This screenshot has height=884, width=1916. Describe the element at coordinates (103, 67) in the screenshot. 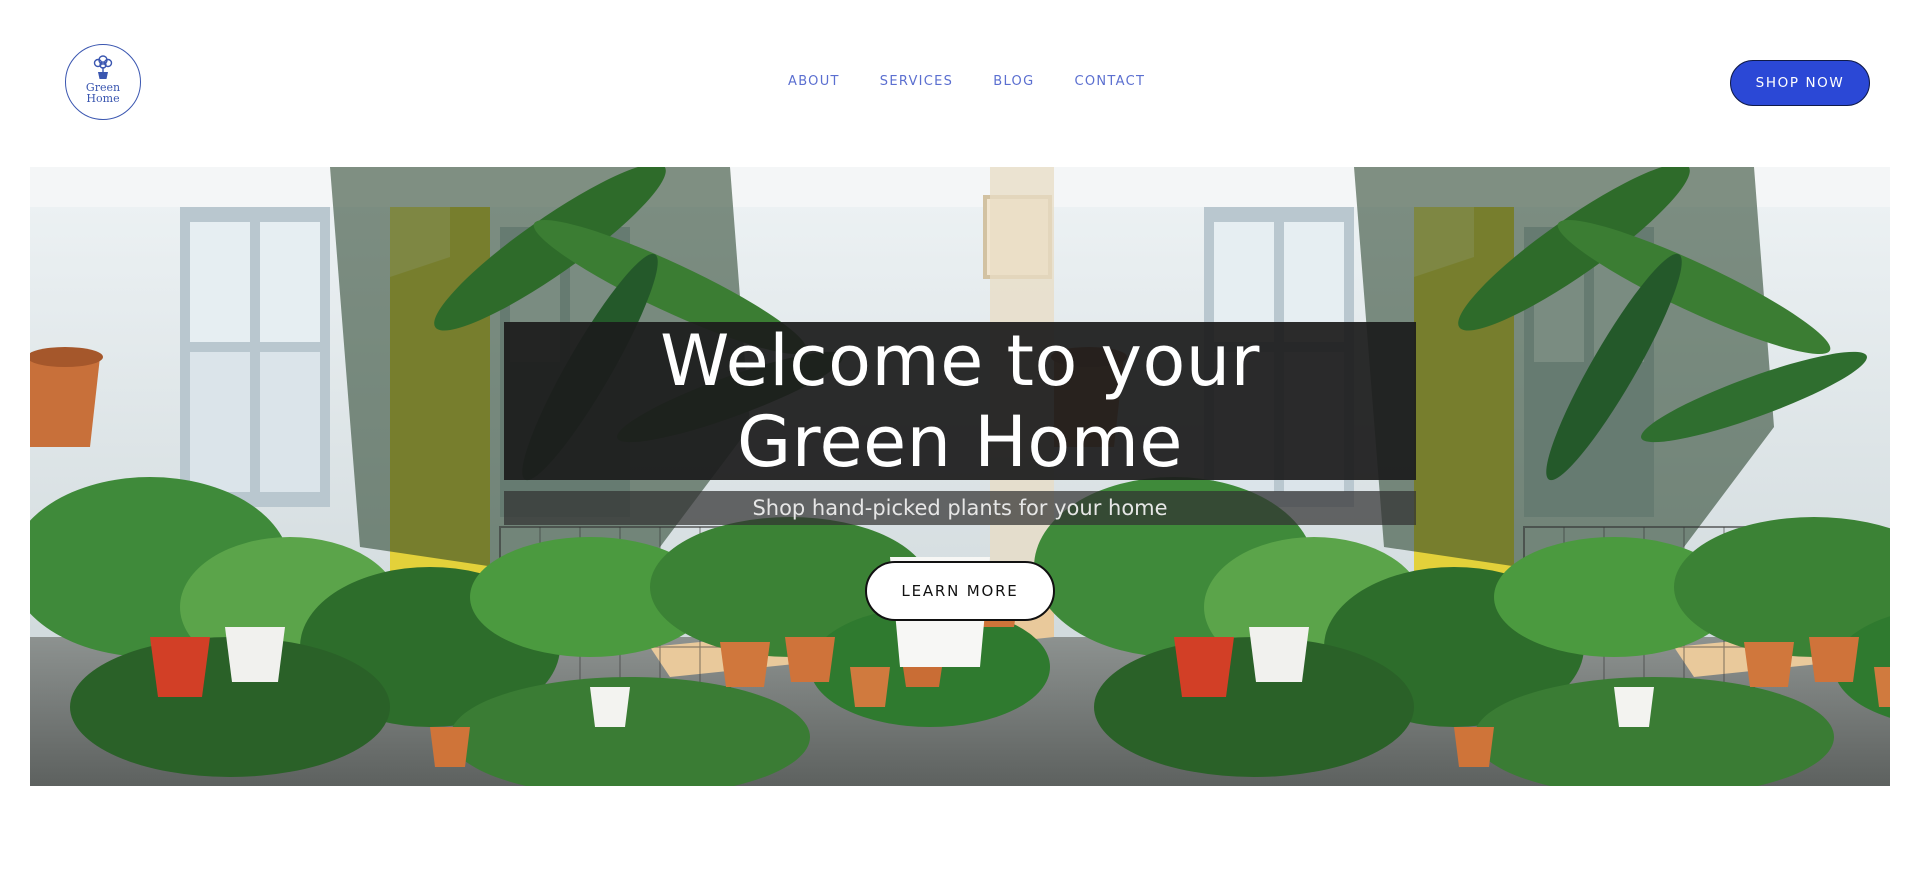

I see `potted-plant-icon` at that location.